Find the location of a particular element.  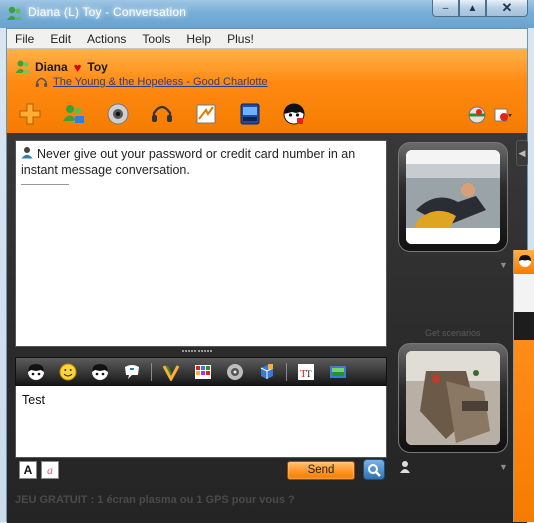

send-button: Send is located at coordinates (321, 470).